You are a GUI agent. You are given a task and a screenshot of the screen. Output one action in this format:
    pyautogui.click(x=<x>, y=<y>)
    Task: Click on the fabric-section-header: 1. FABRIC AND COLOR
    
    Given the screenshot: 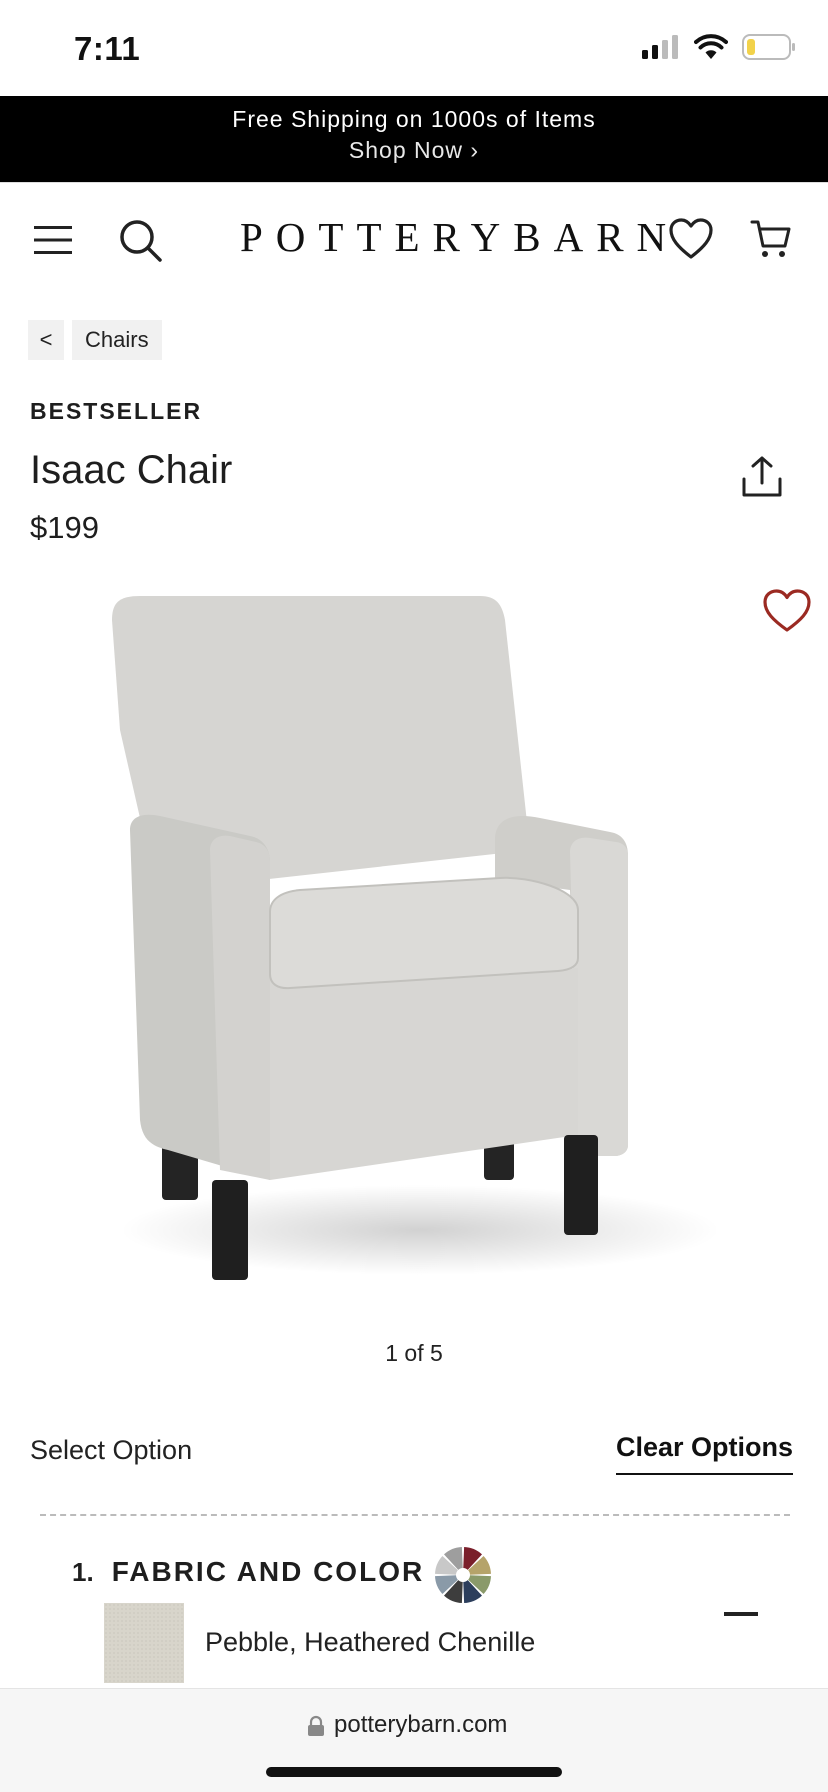 What is the action you would take?
    pyautogui.click(x=248, y=1572)
    